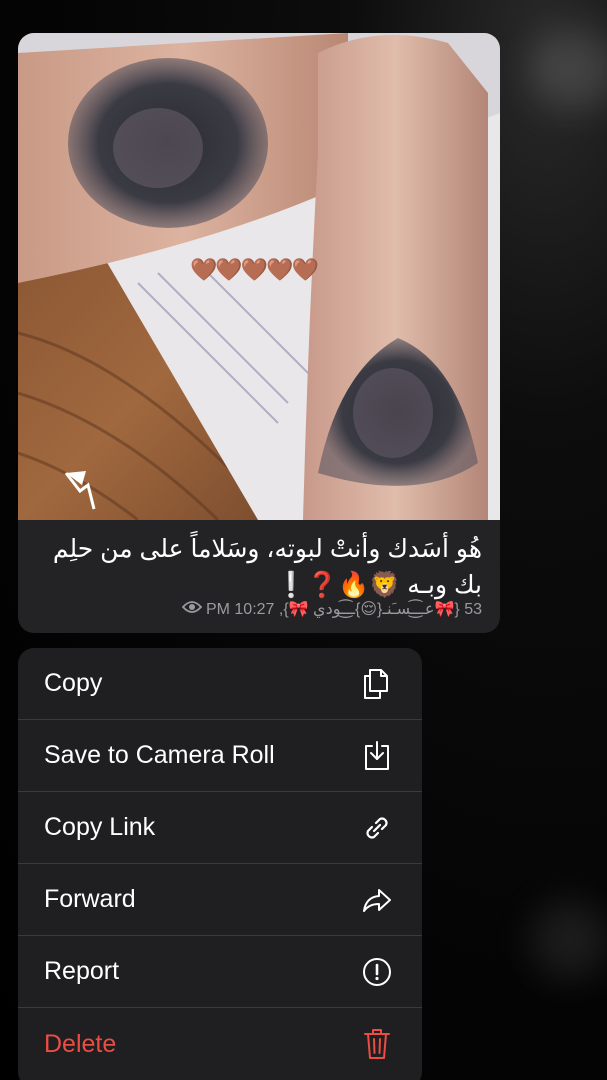  Describe the element at coordinates (80, 1043) in the screenshot. I see `menu-item-label: Delete` at that location.